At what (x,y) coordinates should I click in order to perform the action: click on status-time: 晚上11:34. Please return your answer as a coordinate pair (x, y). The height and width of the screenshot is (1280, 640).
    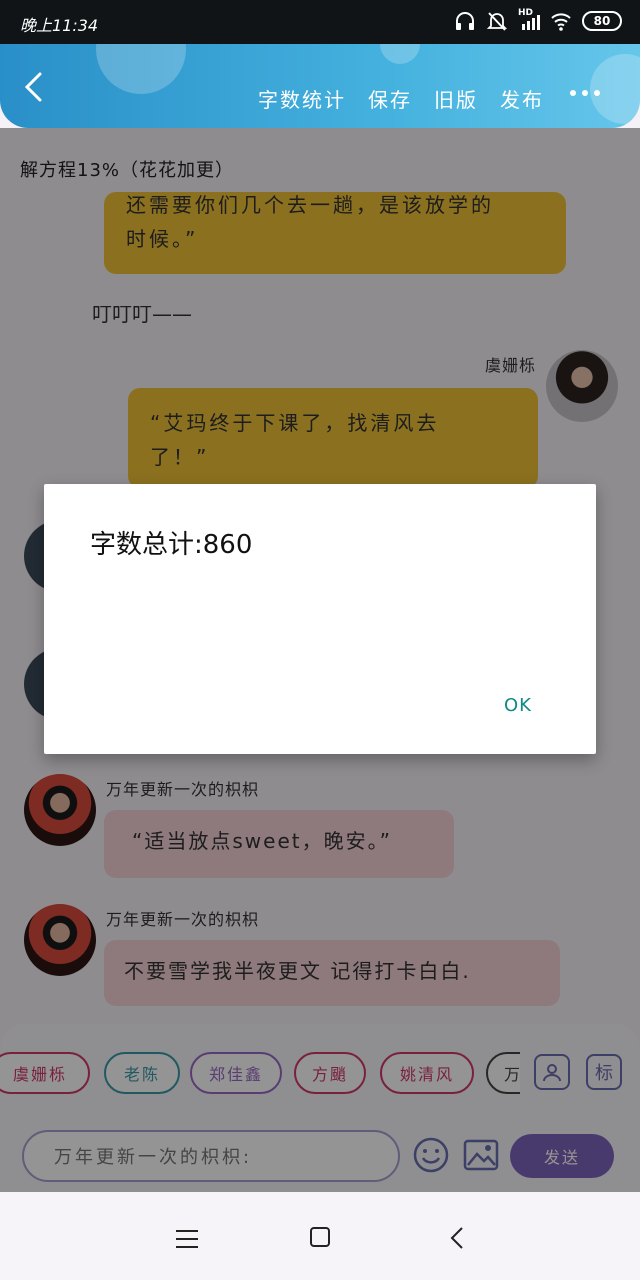
    Looking at the image, I should click on (59, 25).